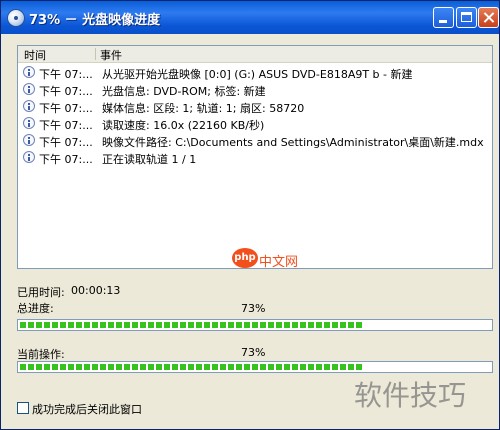 Image resolution: width=500 pixels, height=430 pixels. What do you see at coordinates (87, 409) in the screenshot?
I see `close-when-done-label: 成功完成后关闭此窗口` at bounding box center [87, 409].